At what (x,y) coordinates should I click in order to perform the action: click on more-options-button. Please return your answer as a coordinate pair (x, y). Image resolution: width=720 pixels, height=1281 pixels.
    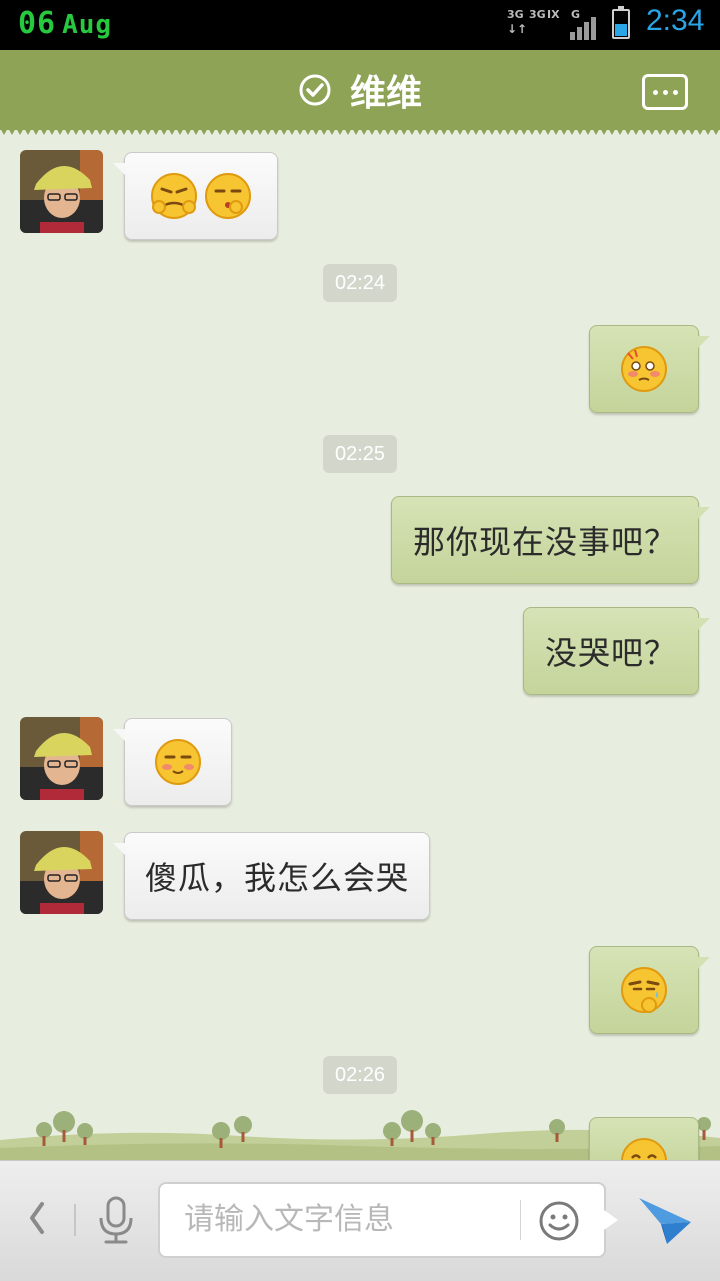
    Looking at the image, I should click on (665, 92).